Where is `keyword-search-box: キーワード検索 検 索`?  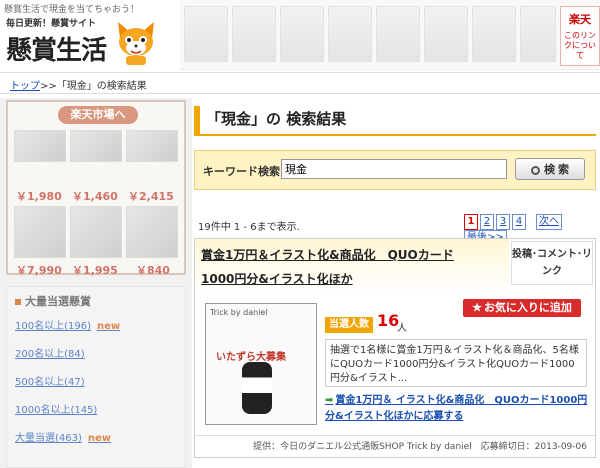
keyword-search-box: キーワード検索 検 索 is located at coordinates (395, 170).